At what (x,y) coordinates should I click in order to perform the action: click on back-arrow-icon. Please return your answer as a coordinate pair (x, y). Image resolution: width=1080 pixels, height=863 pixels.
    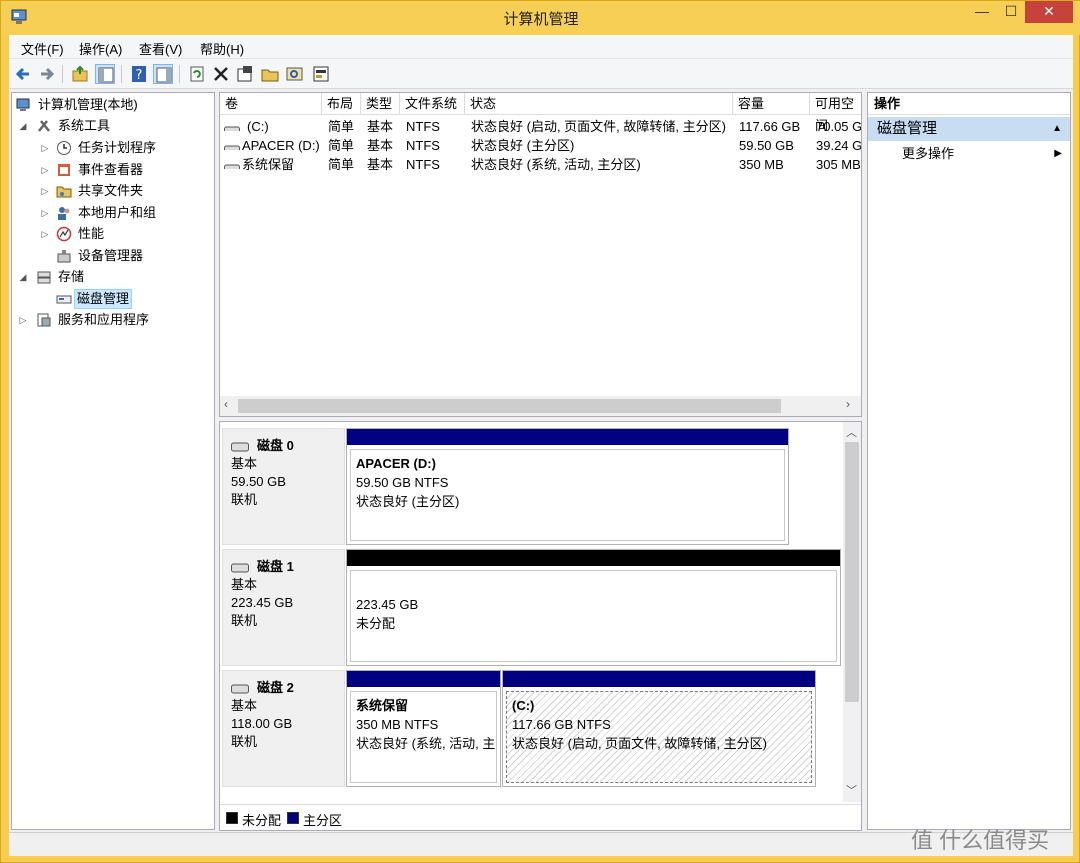
    Looking at the image, I should click on (23, 74).